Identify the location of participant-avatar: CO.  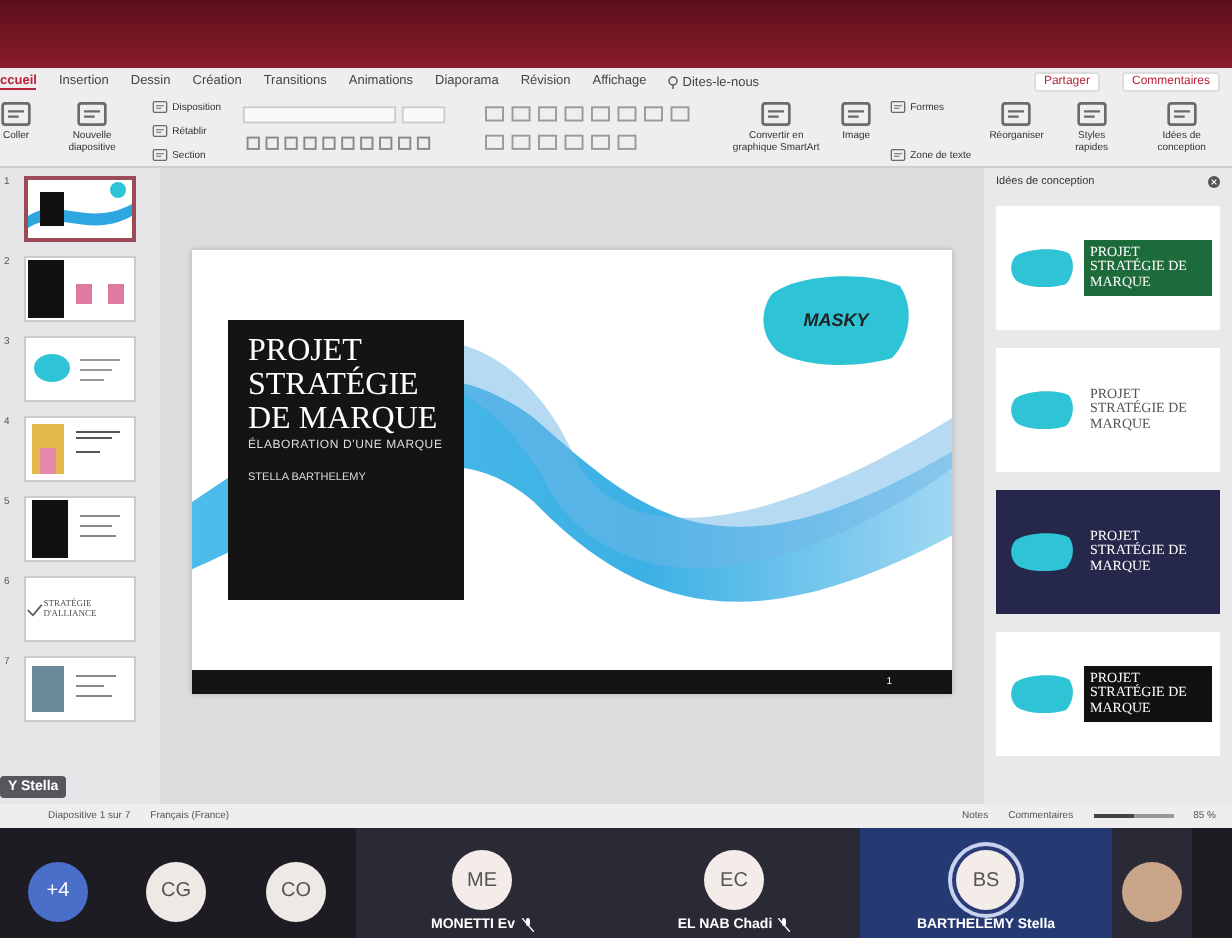
(296, 891).